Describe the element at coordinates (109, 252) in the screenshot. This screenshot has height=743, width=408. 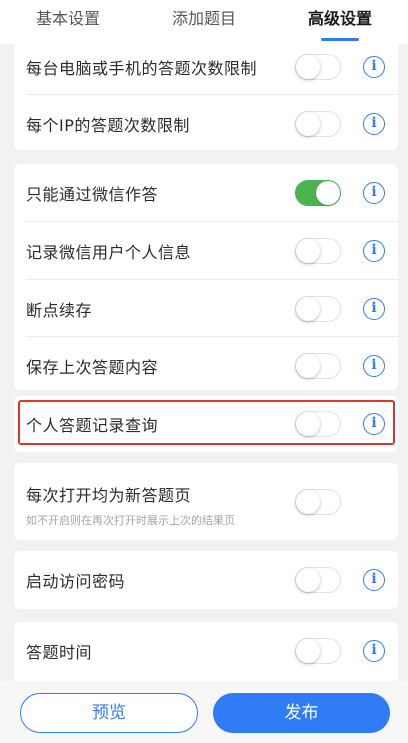
I see `setting-label: 记录微信用户个人信息` at that location.